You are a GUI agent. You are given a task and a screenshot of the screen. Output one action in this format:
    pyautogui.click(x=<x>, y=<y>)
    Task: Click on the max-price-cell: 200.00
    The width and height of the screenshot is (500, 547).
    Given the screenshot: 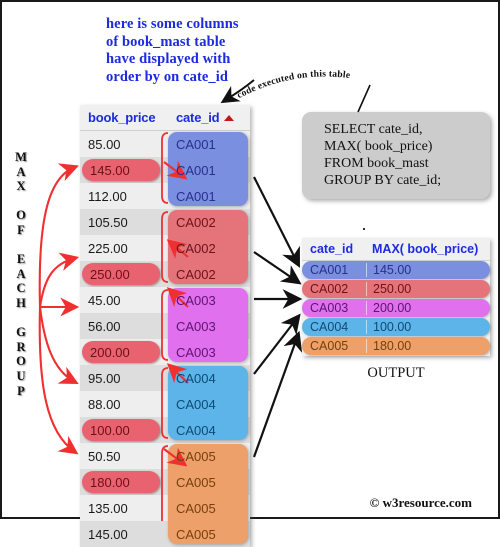 What is the action you would take?
    pyautogui.click(x=123, y=352)
    